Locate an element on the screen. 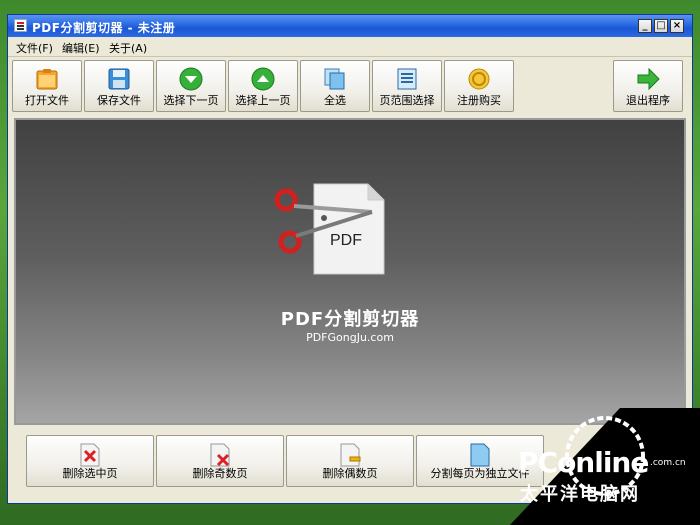 The width and height of the screenshot is (700, 525). arrow-right-icon is located at coordinates (648, 79).